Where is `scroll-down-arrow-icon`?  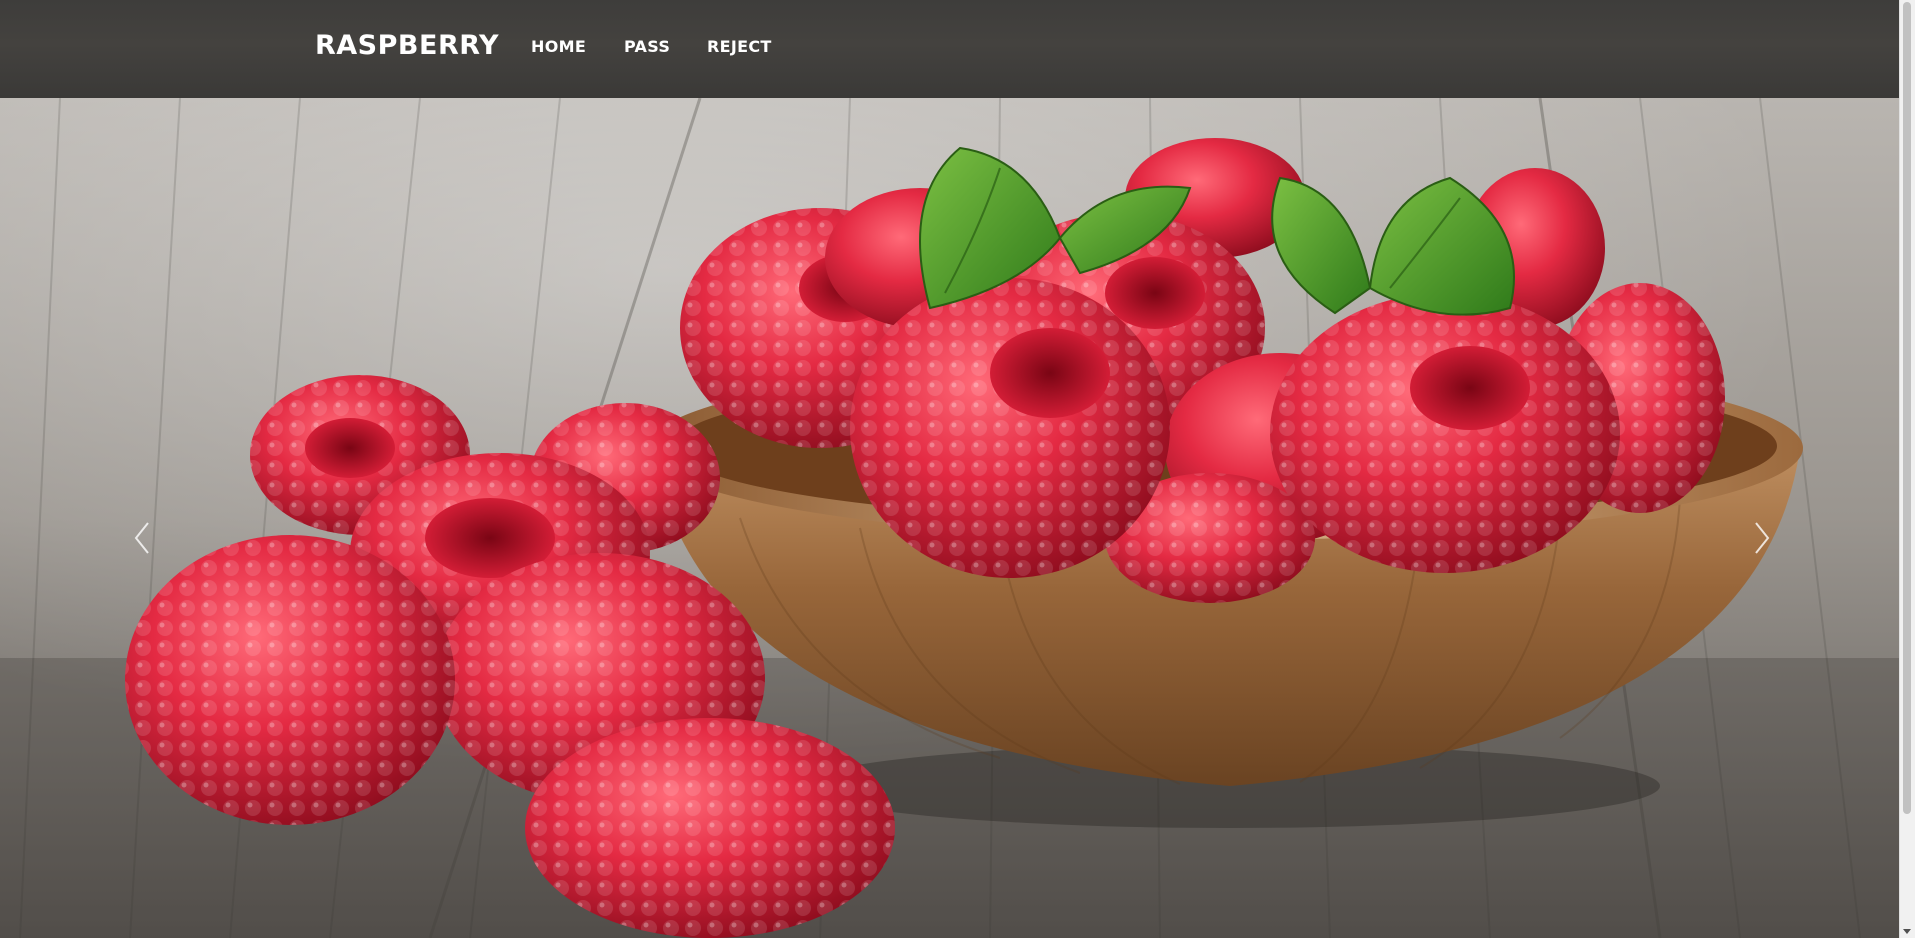 scroll-down-arrow-icon is located at coordinates (1907, 931).